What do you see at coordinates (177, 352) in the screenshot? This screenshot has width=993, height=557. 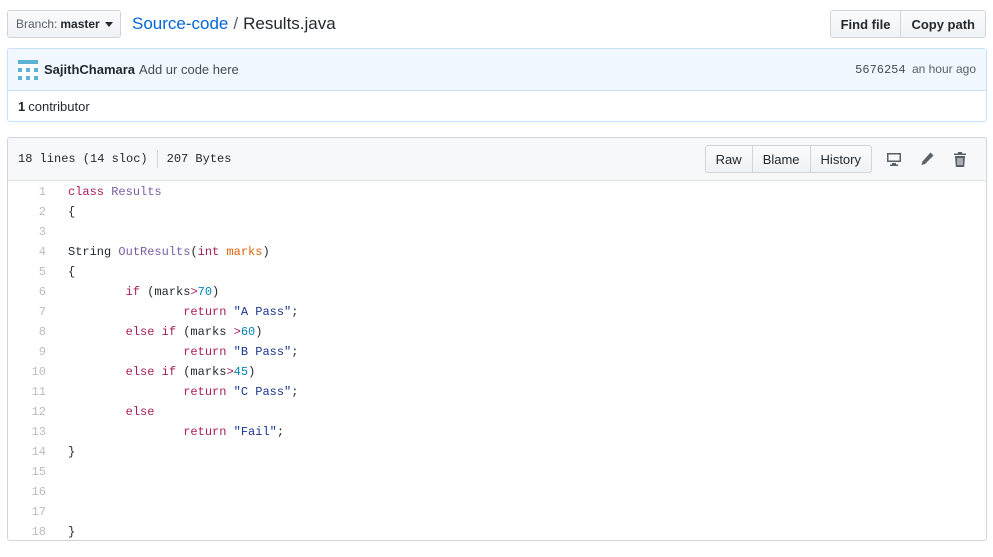 I see `line-code: return "B Pass";` at bounding box center [177, 352].